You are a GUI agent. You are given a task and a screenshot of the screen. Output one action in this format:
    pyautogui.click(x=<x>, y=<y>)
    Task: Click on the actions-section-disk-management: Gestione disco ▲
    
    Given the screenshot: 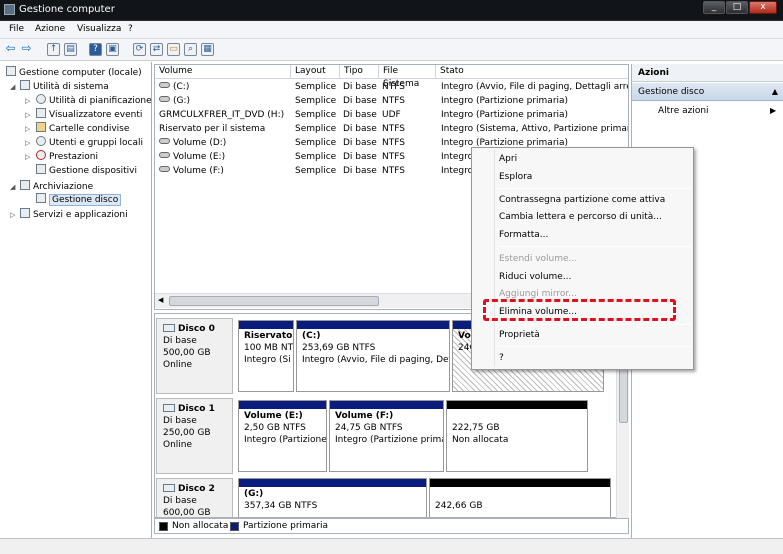 What is the action you would take?
    pyautogui.click(x=707, y=92)
    